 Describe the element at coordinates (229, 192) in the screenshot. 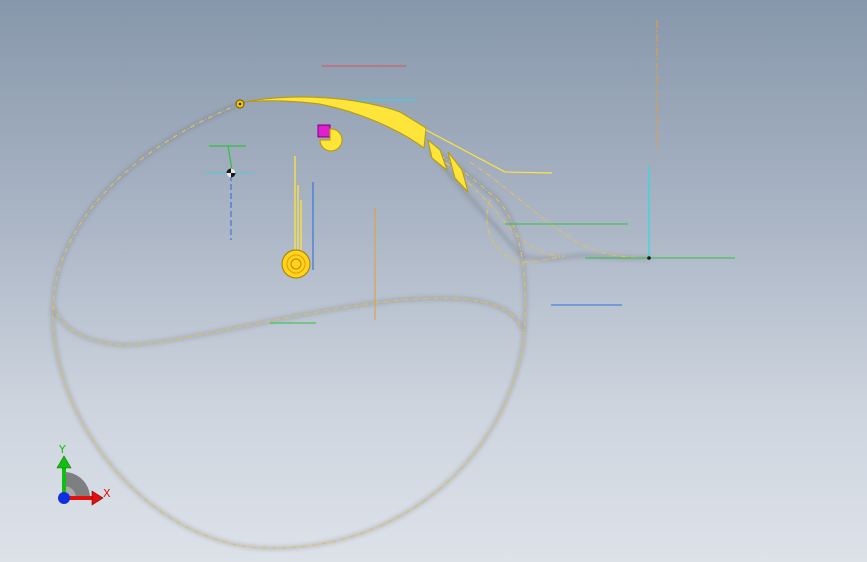

I see `origin-point-icon` at that location.